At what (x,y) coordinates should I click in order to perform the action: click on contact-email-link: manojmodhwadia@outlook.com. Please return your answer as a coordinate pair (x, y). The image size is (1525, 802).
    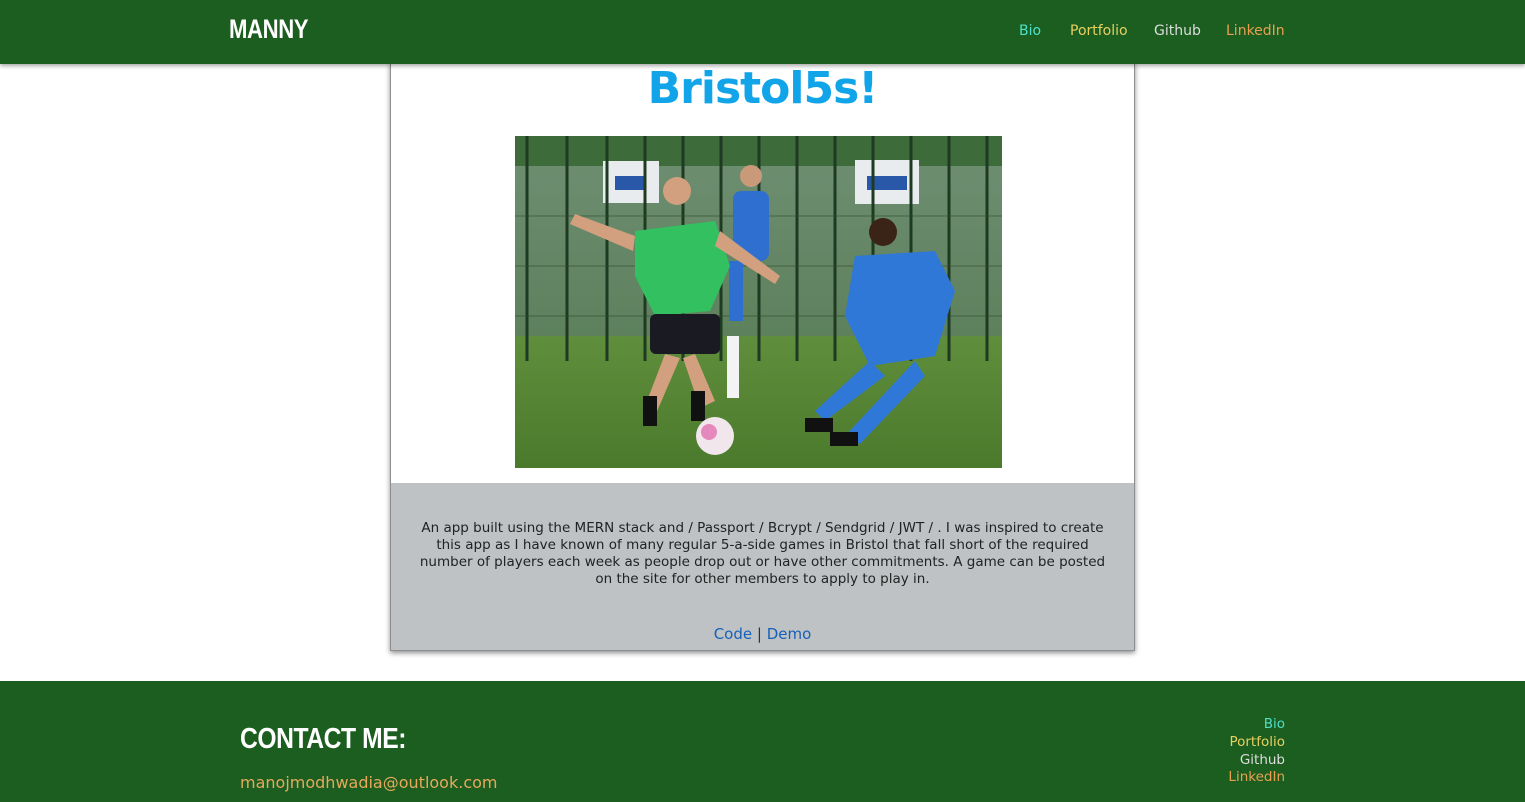
    Looking at the image, I should click on (368, 782).